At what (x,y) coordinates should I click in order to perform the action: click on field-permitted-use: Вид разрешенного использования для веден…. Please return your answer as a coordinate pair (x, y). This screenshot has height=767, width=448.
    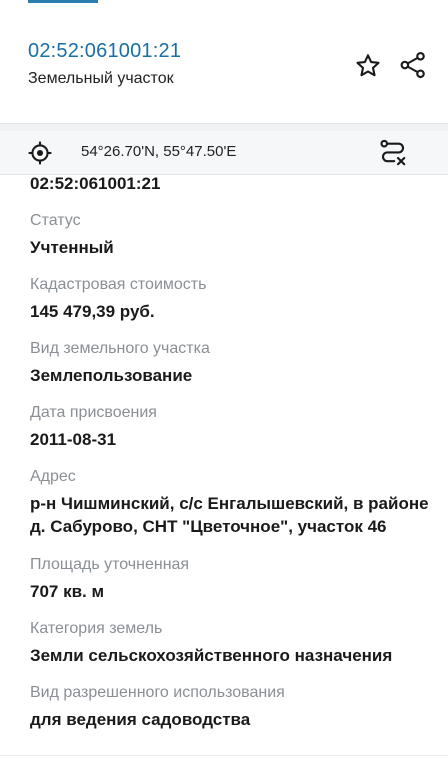
    Looking at the image, I should click on (230, 706).